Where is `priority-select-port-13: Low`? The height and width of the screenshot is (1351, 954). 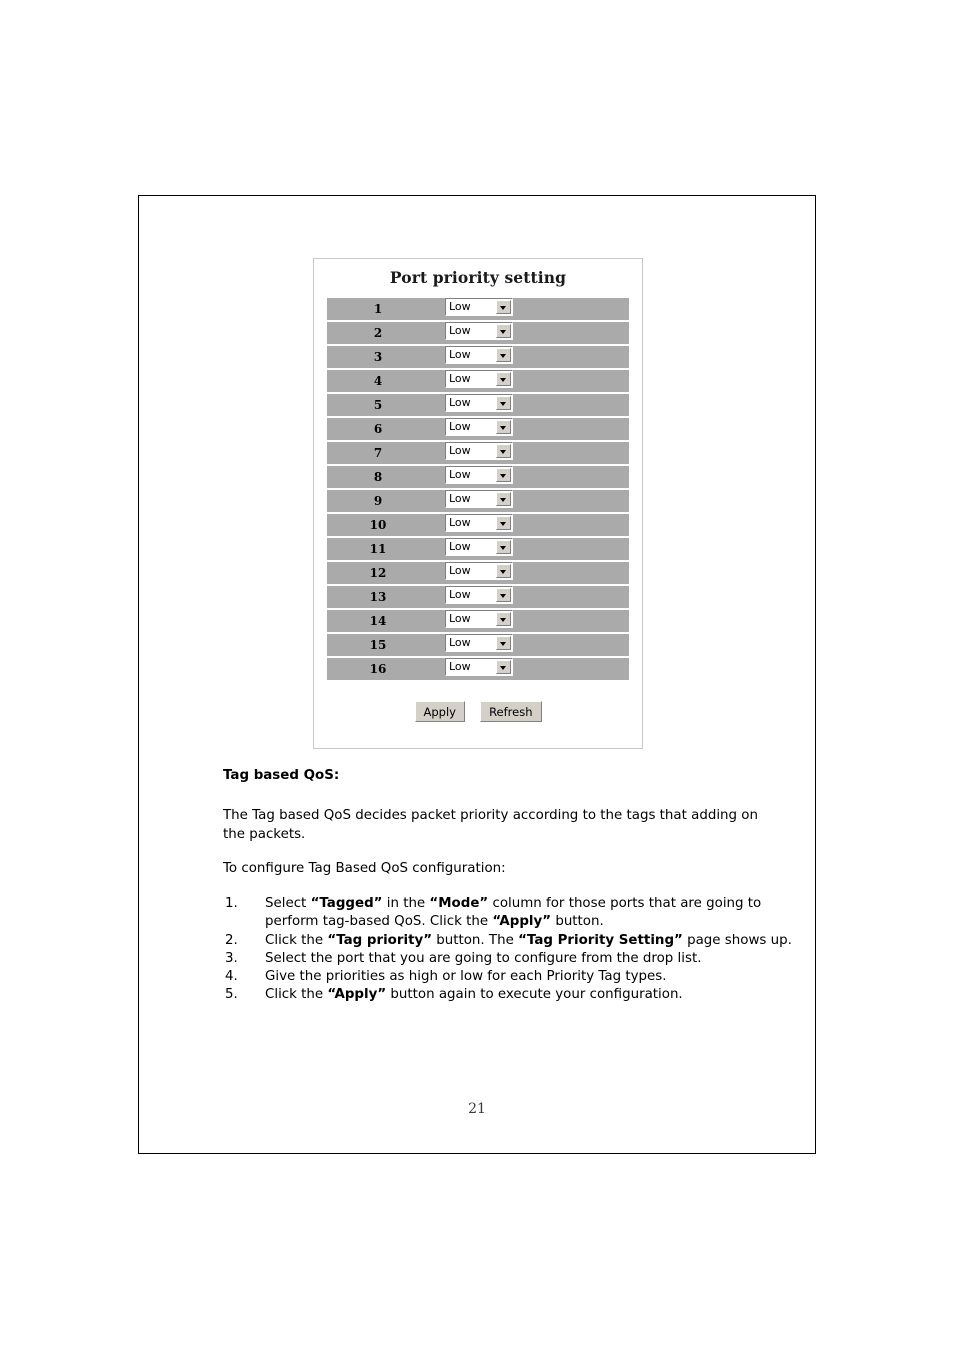
priority-select-port-13: Low is located at coordinates (479, 595).